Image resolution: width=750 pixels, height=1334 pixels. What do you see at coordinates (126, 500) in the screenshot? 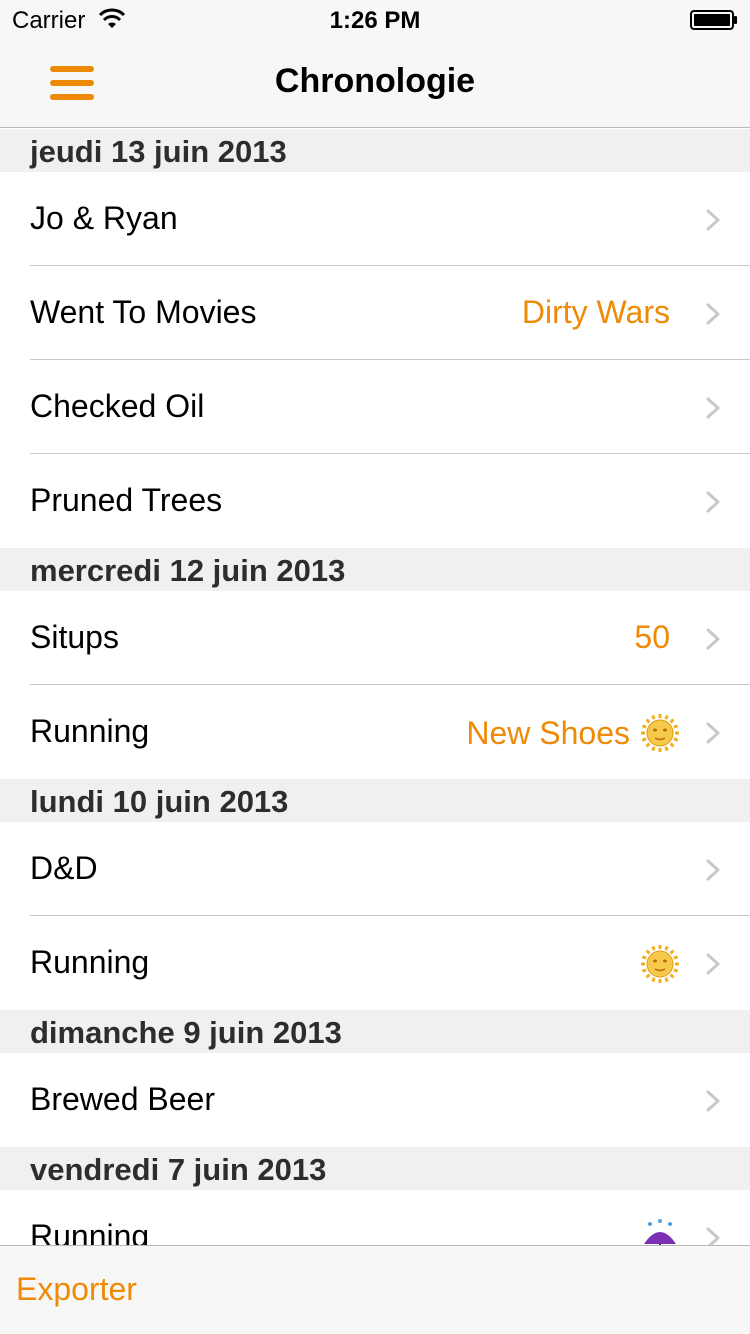
I see `list-item-title: Pruned Trees` at bounding box center [126, 500].